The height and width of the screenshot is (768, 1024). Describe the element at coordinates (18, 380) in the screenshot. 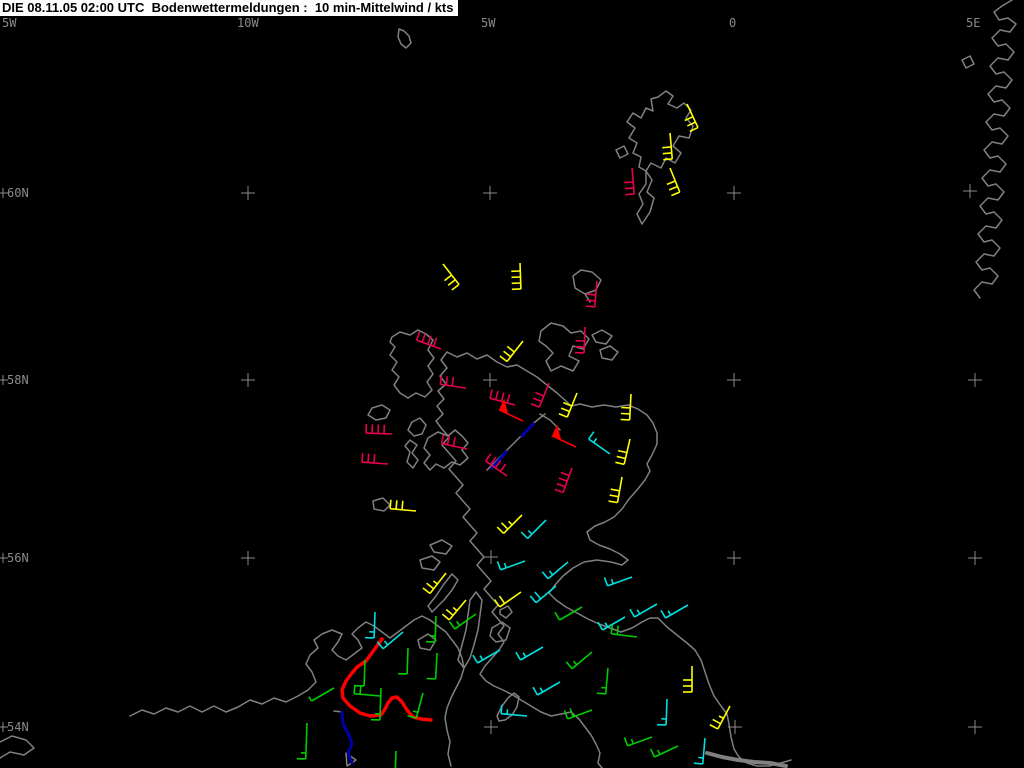

I see `lat-label: 58N` at that location.